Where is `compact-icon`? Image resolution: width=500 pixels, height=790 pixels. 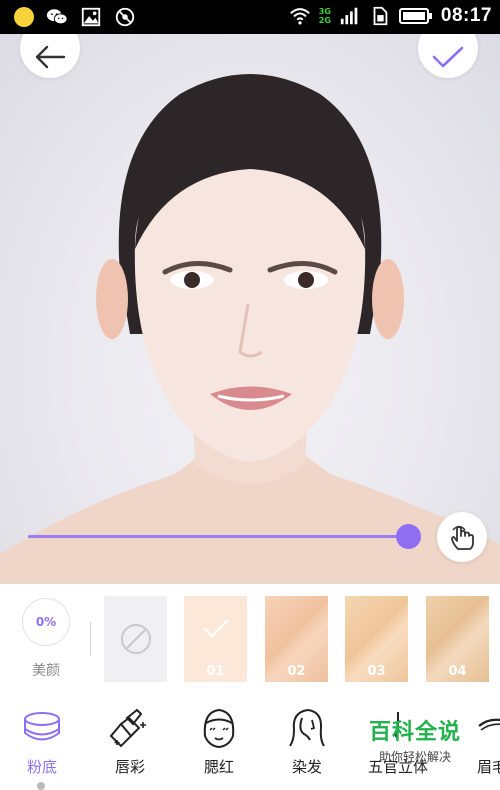 compact-icon is located at coordinates (42, 726).